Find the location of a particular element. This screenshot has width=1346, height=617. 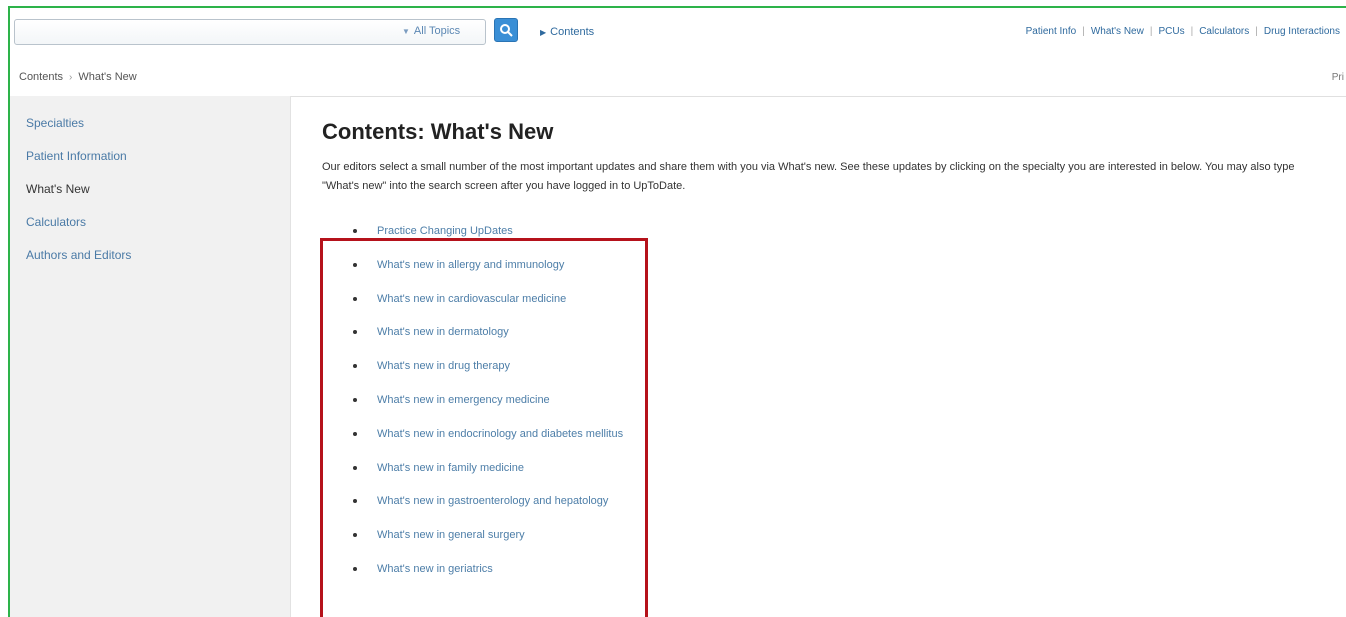

print-link: Pri is located at coordinates (1338, 77).